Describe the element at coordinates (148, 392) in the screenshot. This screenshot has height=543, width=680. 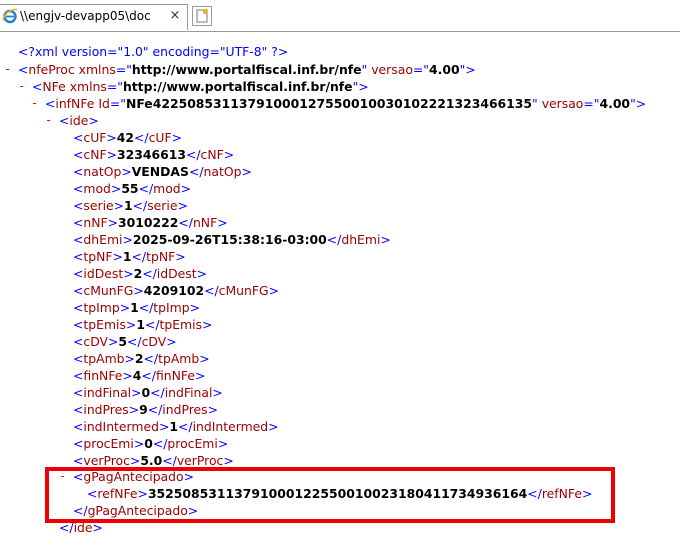
I see `xml-field-indFinal: <indFinal>0</indFinal>` at that location.